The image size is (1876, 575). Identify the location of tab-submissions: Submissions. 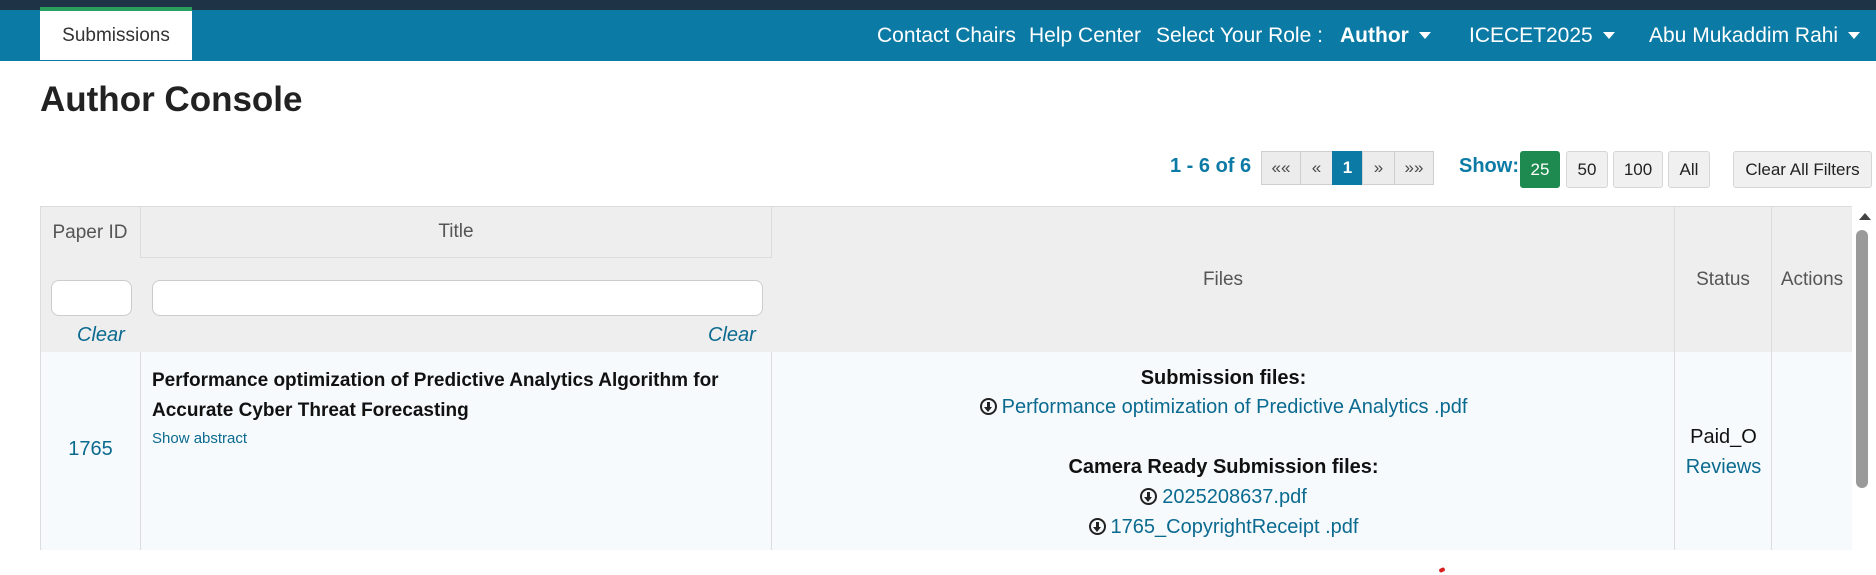
(116, 33).